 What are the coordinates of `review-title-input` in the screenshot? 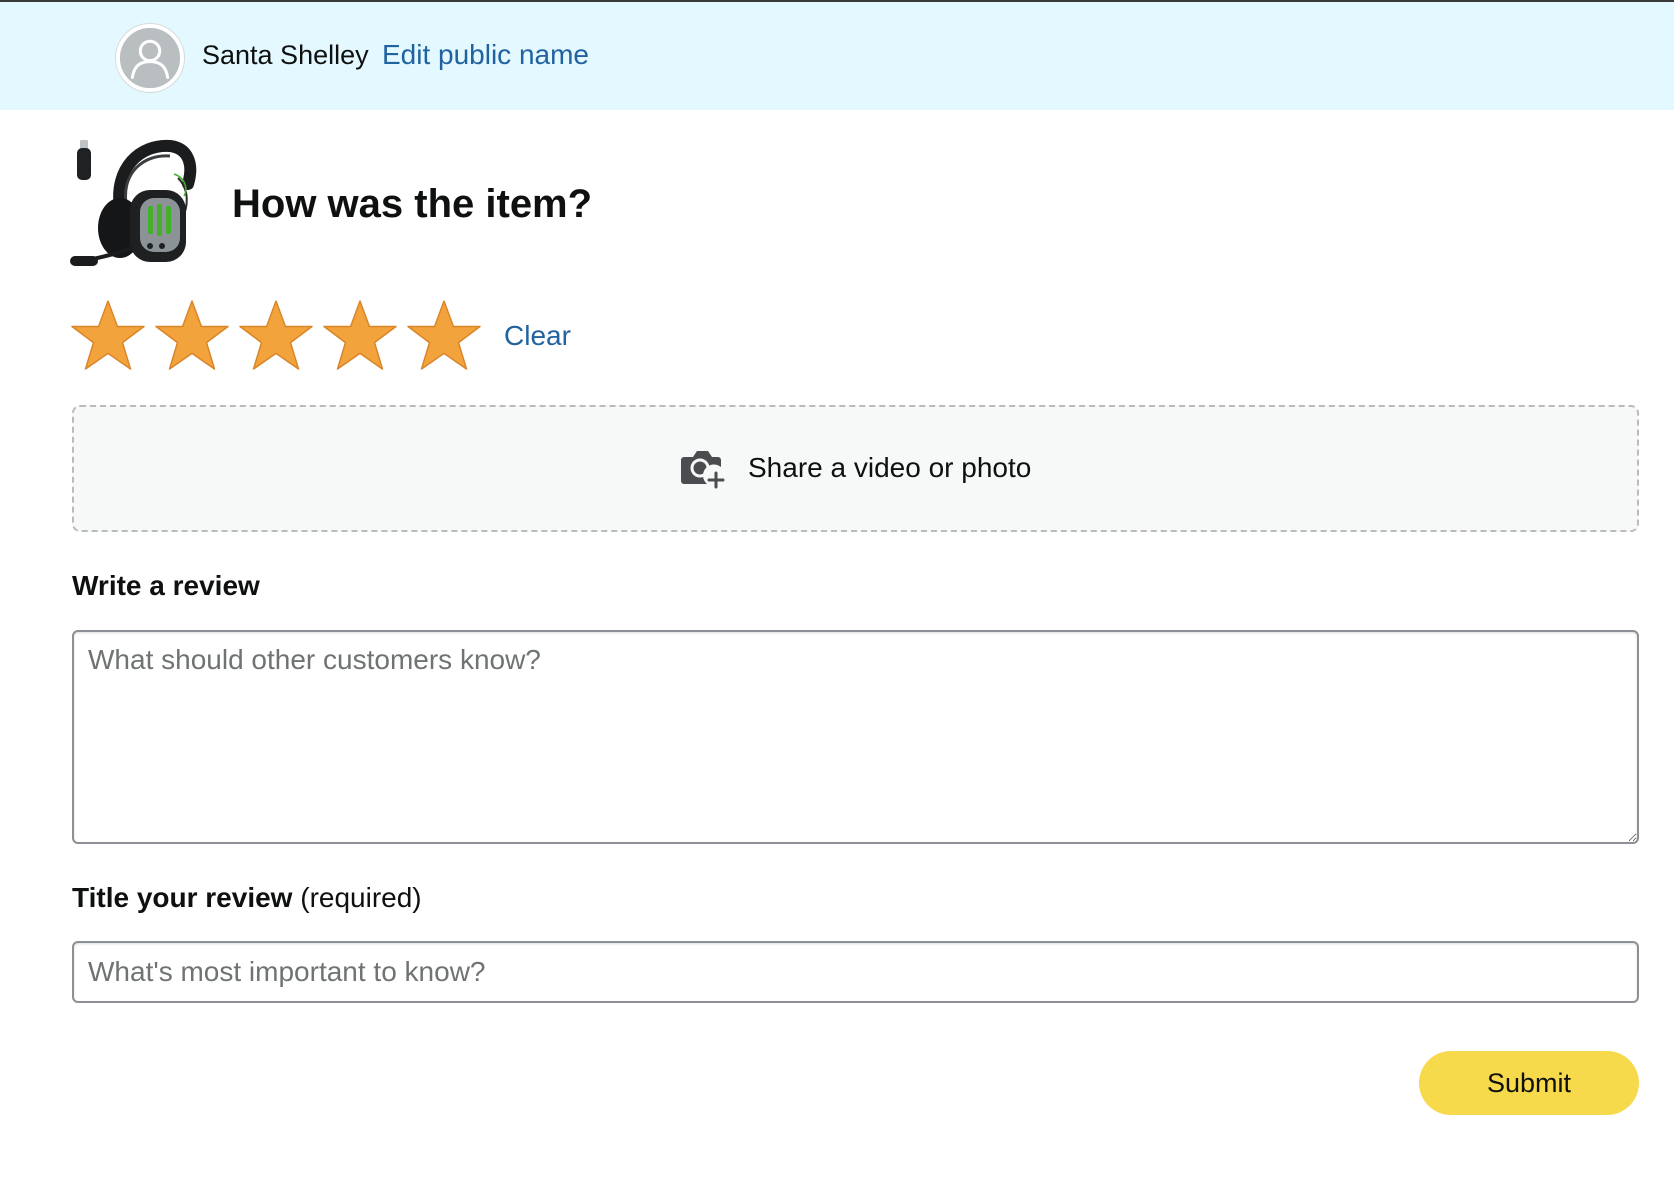 It's located at (855, 972).